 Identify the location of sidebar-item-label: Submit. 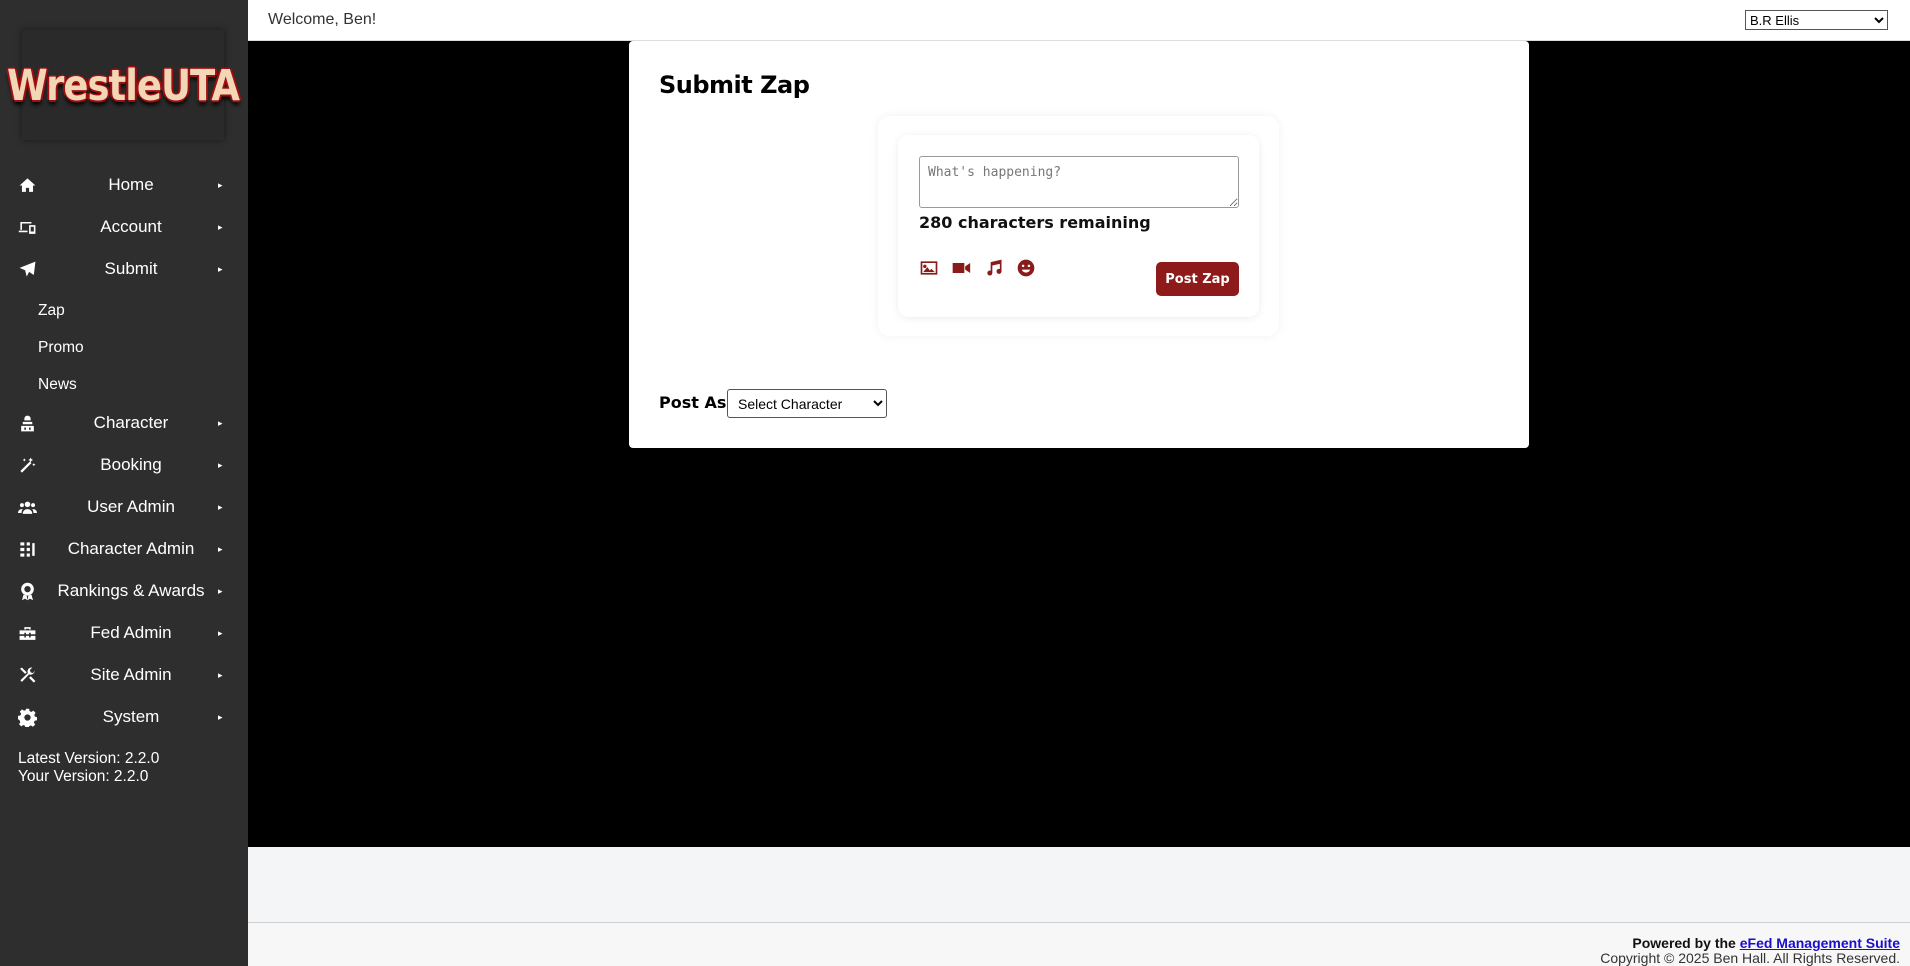
(131, 268).